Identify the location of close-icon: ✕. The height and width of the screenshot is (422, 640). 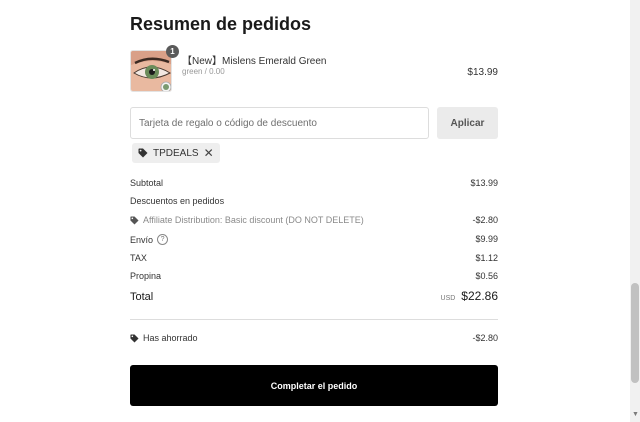
(209, 153).